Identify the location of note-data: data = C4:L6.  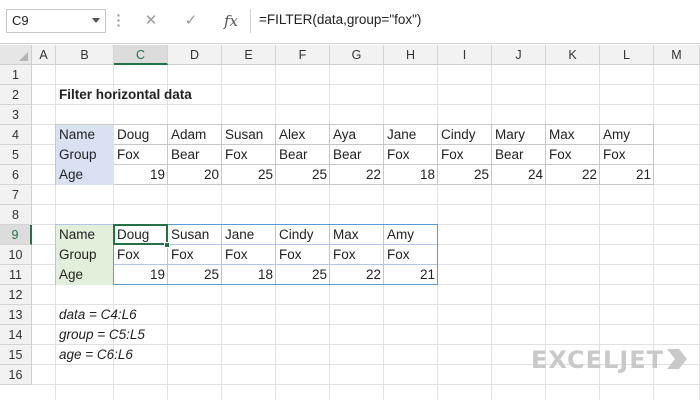
(98, 315).